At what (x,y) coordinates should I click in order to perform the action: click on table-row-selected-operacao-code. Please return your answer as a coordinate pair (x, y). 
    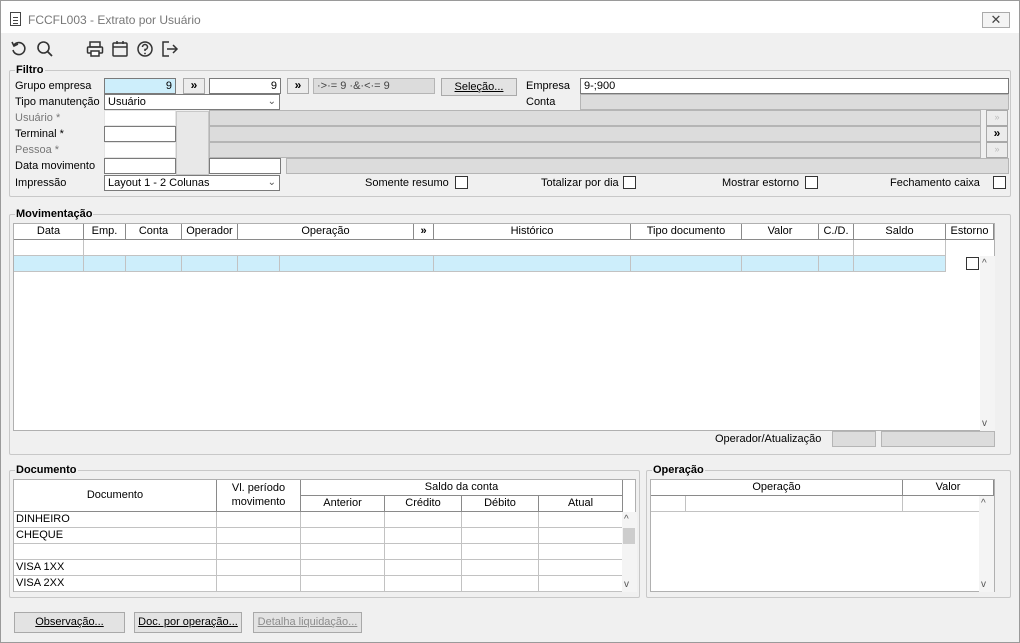
    Looking at the image, I should click on (259, 264).